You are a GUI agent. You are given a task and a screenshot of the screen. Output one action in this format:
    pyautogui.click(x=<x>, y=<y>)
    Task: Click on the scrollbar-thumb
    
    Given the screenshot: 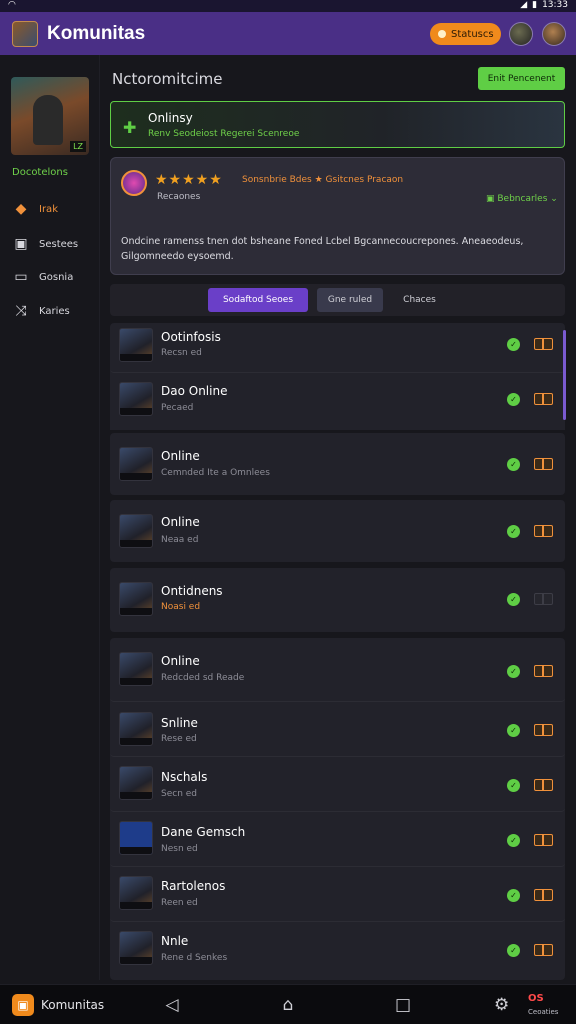 What is the action you would take?
    pyautogui.click(x=564, y=375)
    